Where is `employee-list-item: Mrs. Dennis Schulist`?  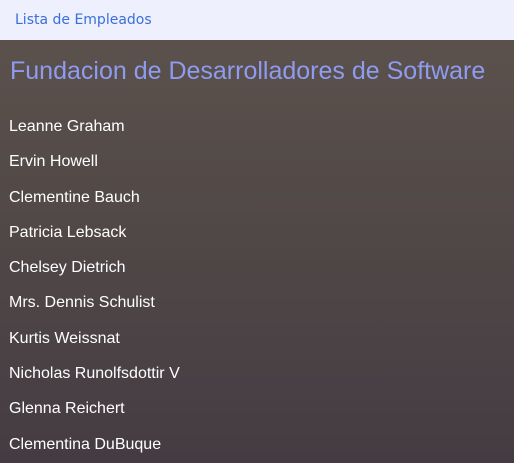
employee-list-item: Mrs. Dennis Schulist is located at coordinates (82, 302).